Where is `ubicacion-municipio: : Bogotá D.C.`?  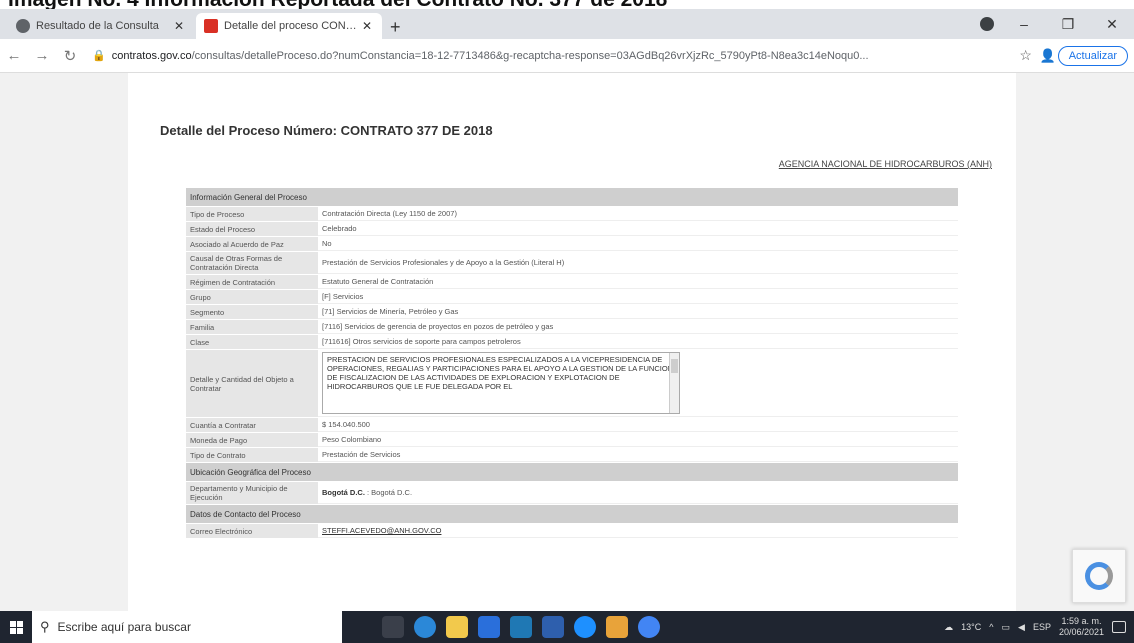 ubicacion-municipio: : Bogotá D.C. is located at coordinates (388, 492).